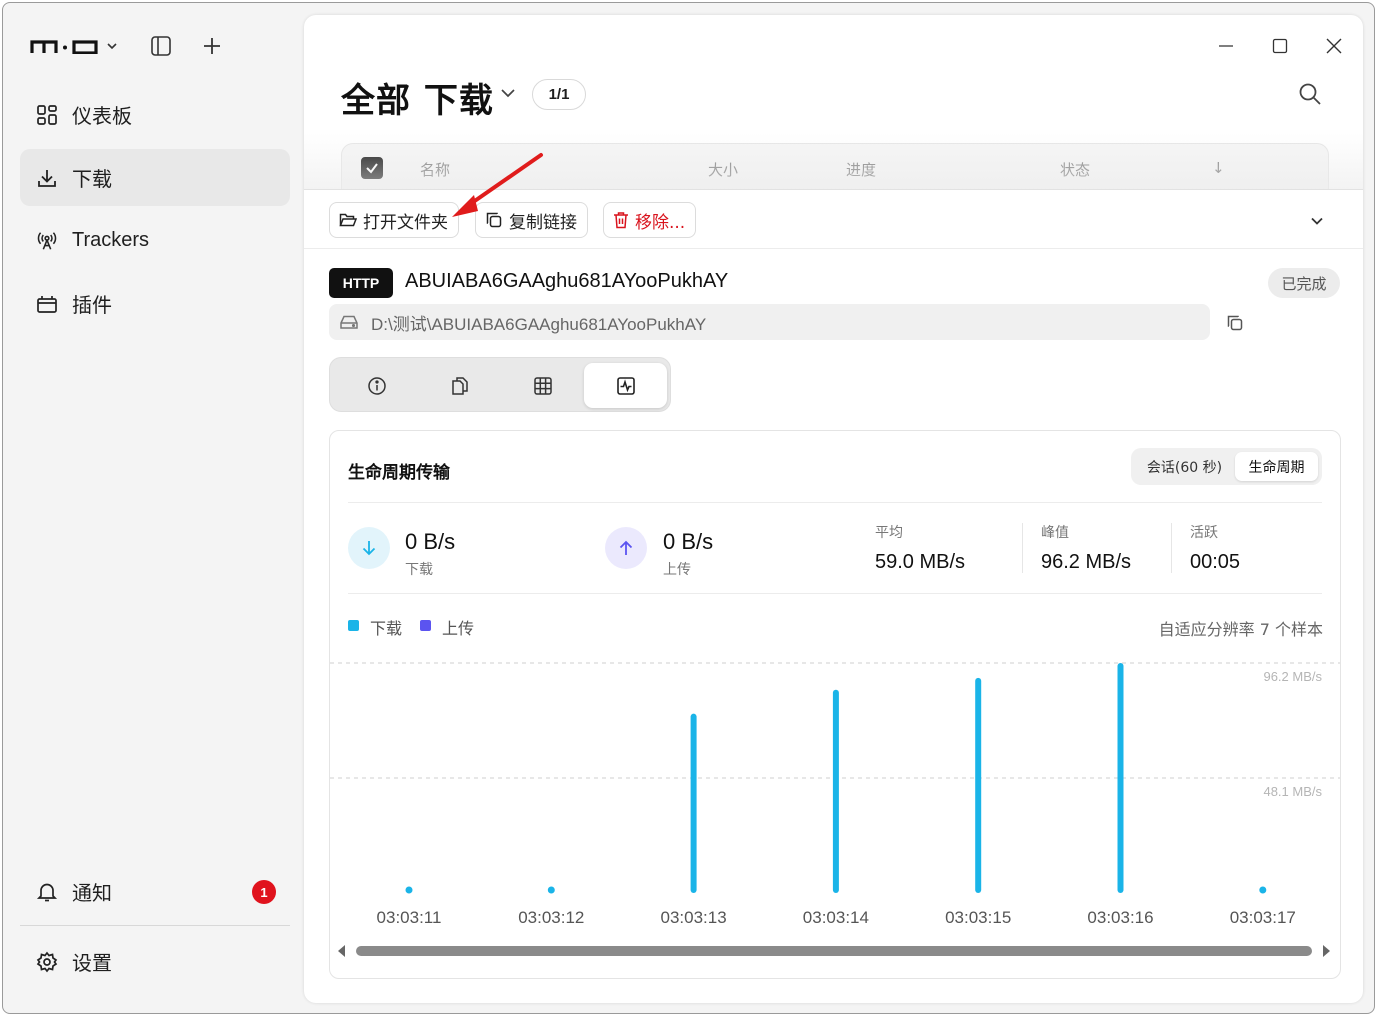  What do you see at coordinates (405, 222) in the screenshot?
I see `open-folder-label: 打开文件夹` at bounding box center [405, 222].